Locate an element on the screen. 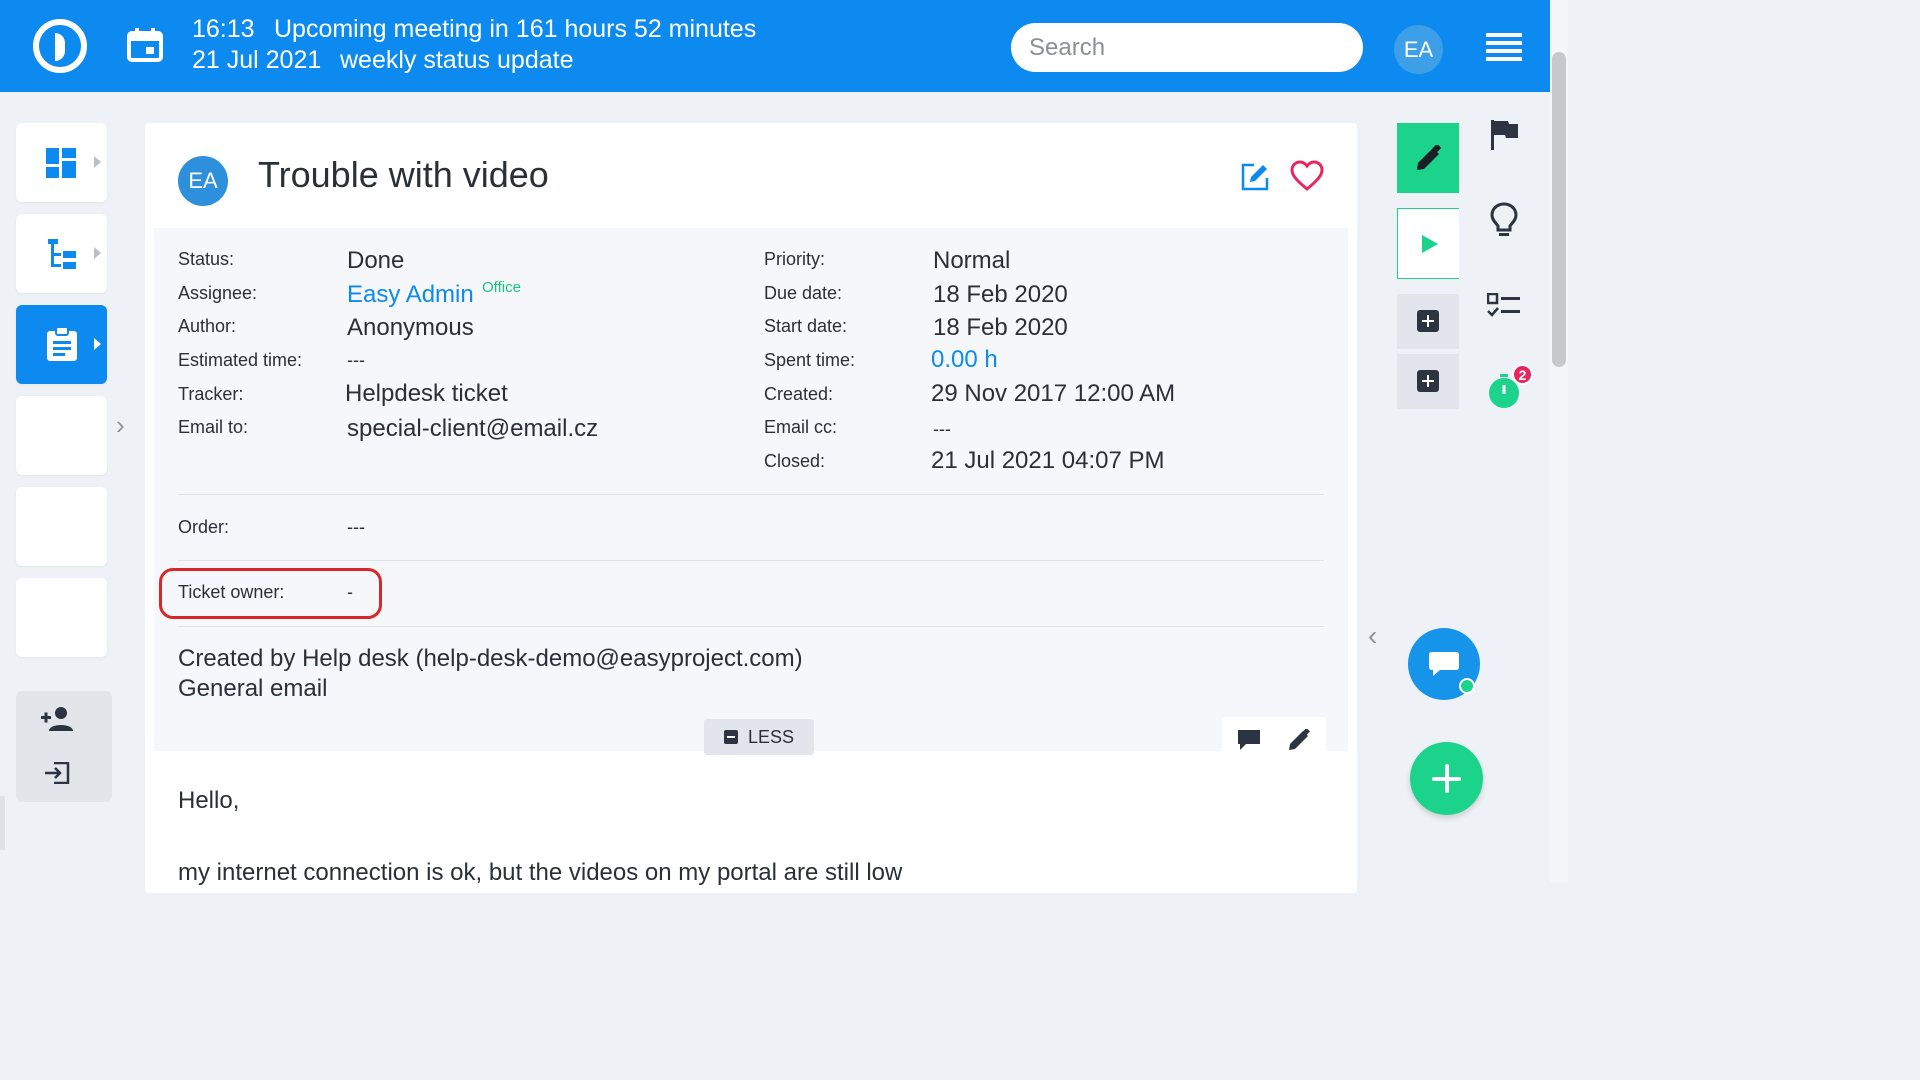 The height and width of the screenshot is (1080, 1920). closed-value: 21 Jul 2021 04:07 PM is located at coordinates (1048, 460).